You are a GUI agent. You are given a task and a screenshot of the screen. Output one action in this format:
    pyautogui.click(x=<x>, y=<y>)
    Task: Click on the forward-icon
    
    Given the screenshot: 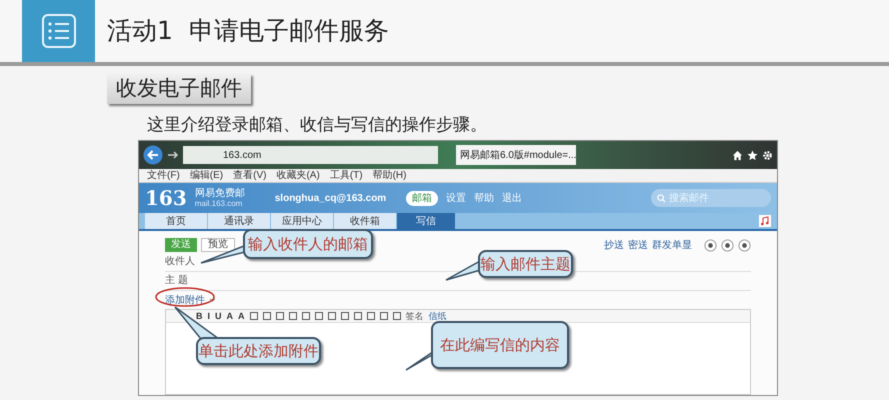 What is the action you would take?
    pyautogui.click(x=173, y=155)
    